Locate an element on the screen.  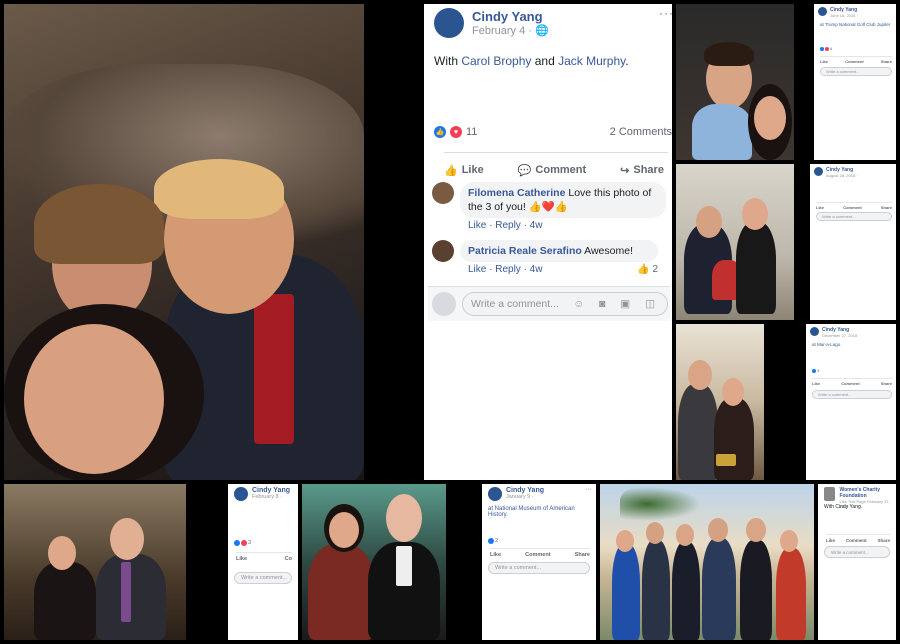
with-label: With is located at coordinates (446, 61).